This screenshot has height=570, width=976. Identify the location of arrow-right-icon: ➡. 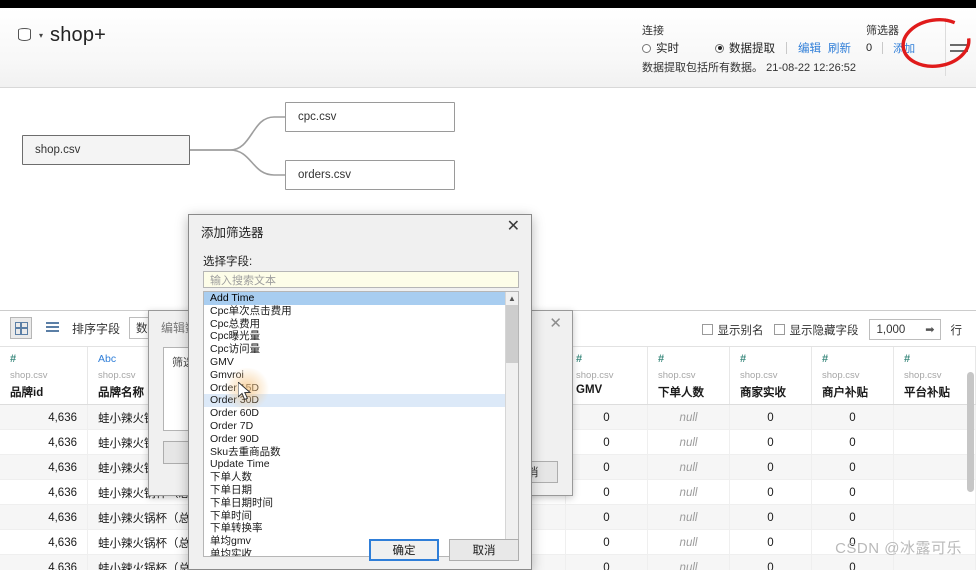
(929, 329).